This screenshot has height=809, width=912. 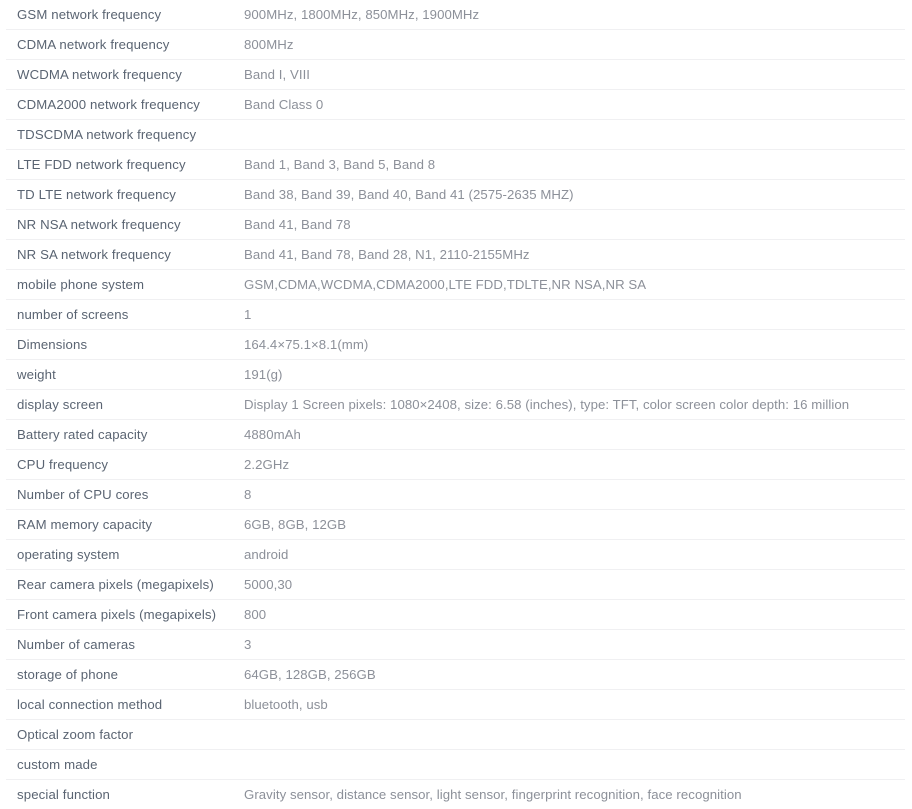 I want to click on spec-label: Battery rated capacity, so click(x=123, y=435).